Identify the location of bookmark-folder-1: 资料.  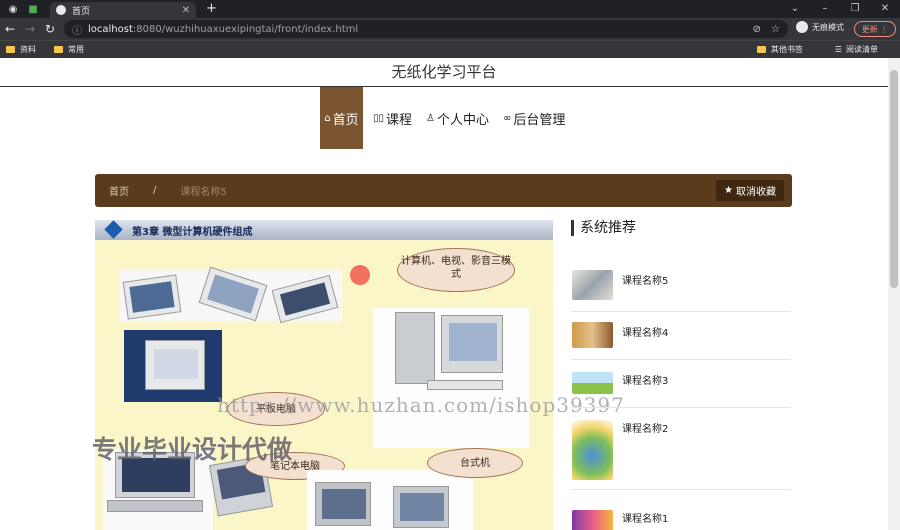
(21, 49).